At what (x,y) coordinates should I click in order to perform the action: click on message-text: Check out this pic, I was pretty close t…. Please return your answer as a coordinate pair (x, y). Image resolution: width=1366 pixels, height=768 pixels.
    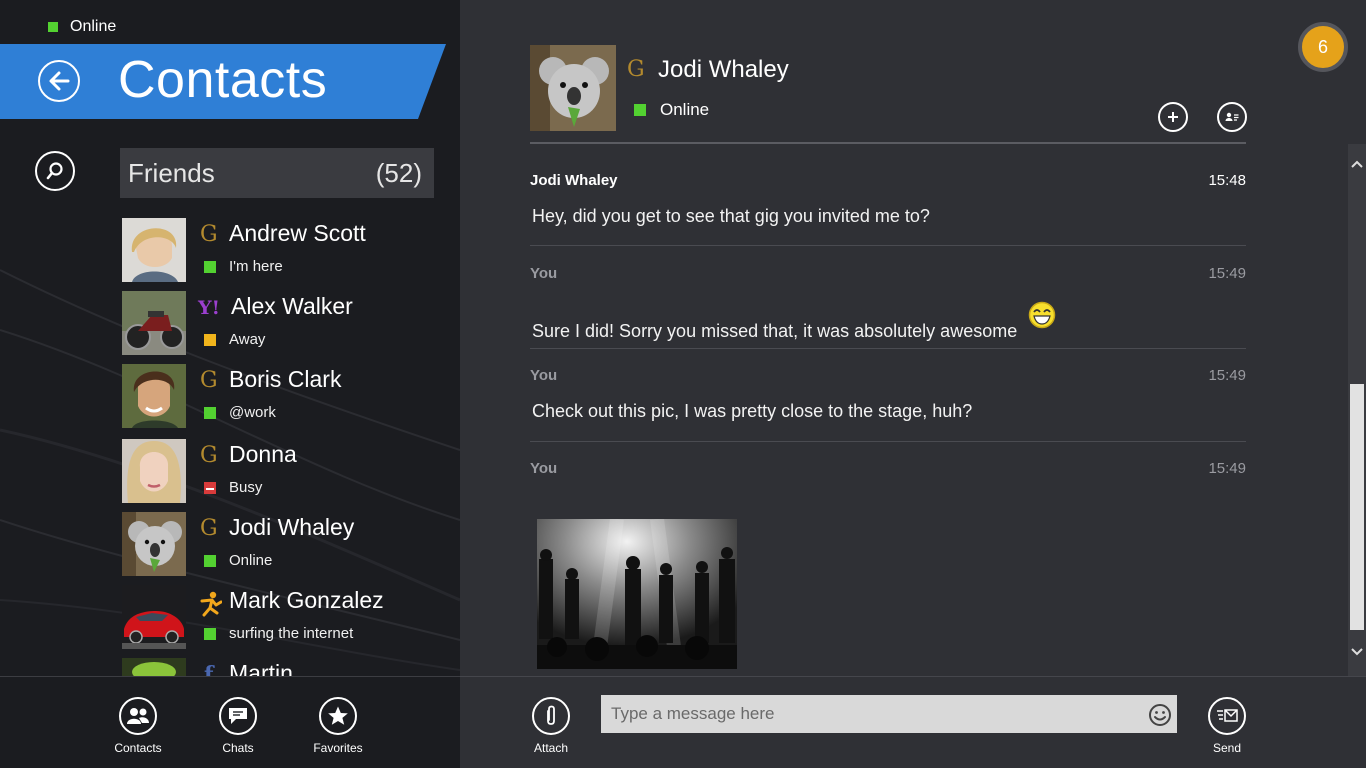
    Looking at the image, I should click on (752, 411).